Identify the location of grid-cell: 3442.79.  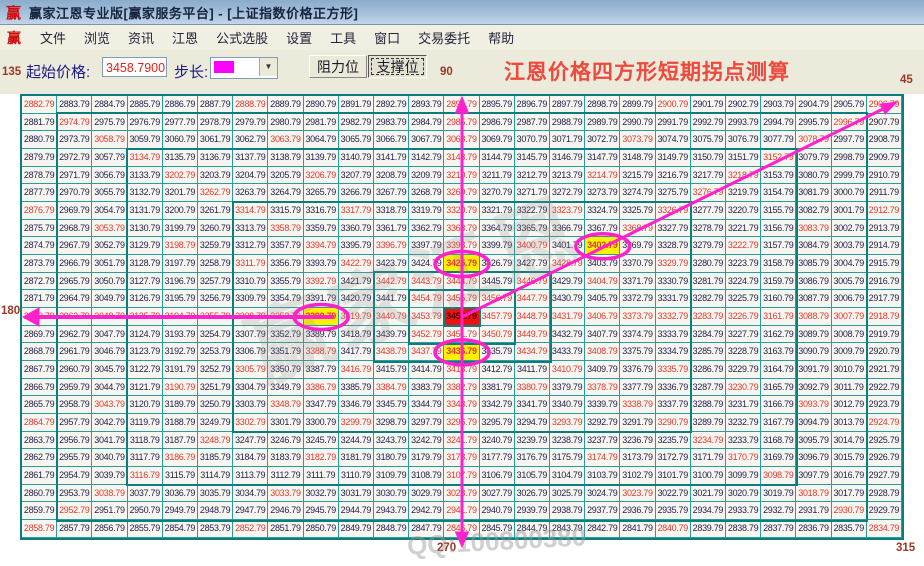
(392, 281).